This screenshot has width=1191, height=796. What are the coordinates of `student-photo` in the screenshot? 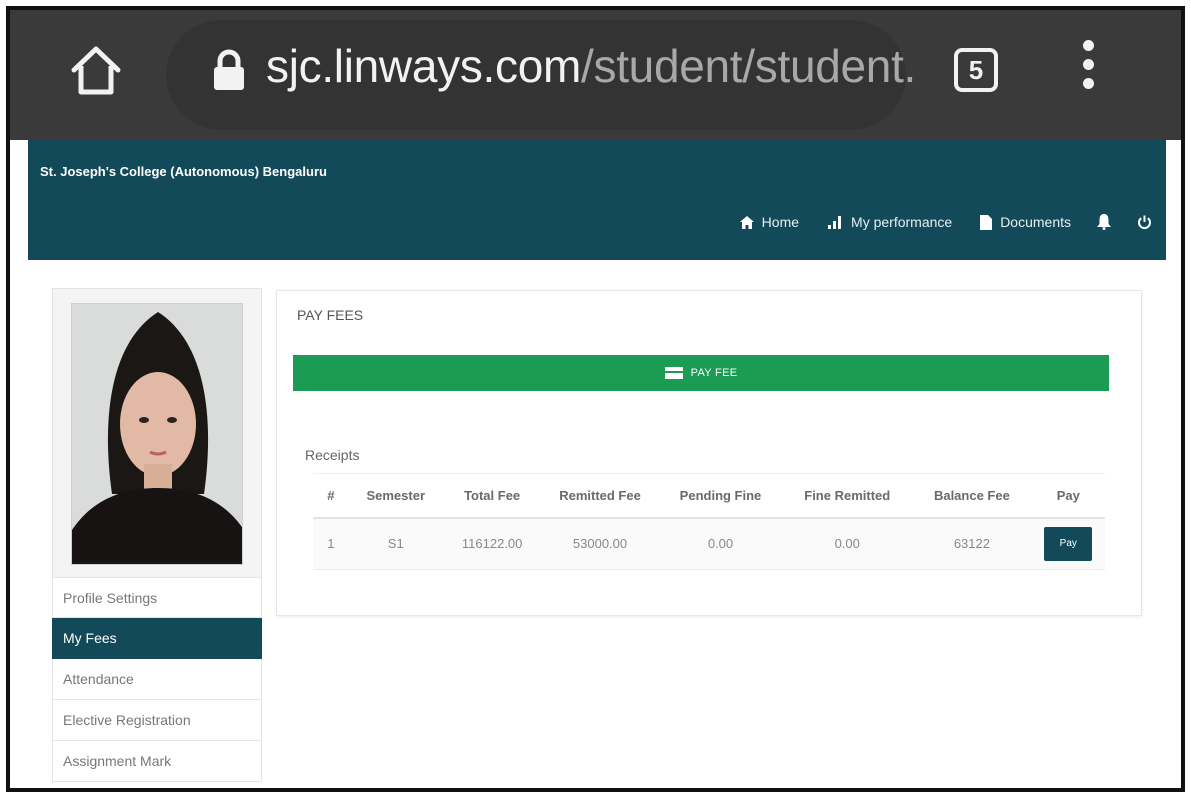 It's located at (157, 434).